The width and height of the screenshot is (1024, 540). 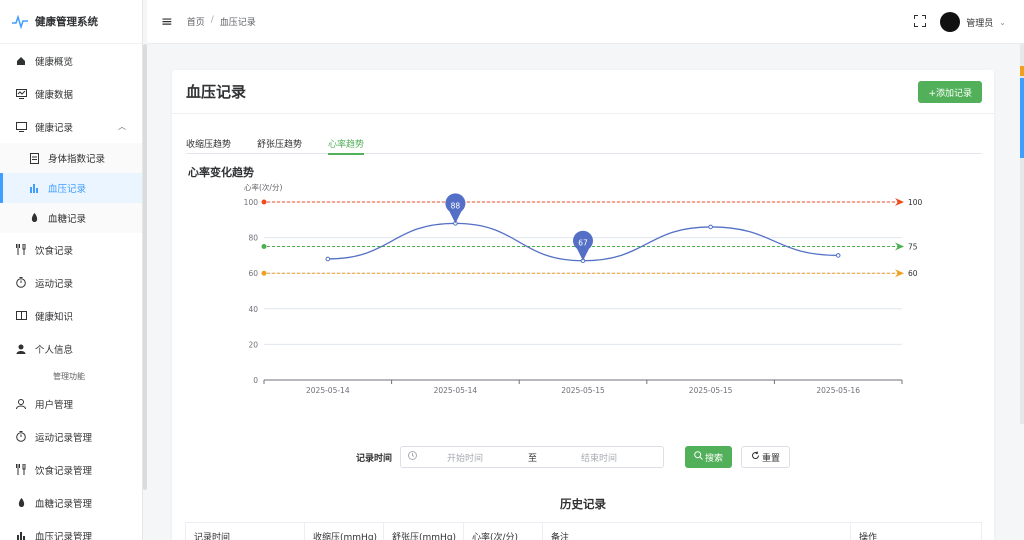 What do you see at coordinates (71, 218) in the screenshot?
I see `sidebar-item-blood-sugar: 血糖记录` at bounding box center [71, 218].